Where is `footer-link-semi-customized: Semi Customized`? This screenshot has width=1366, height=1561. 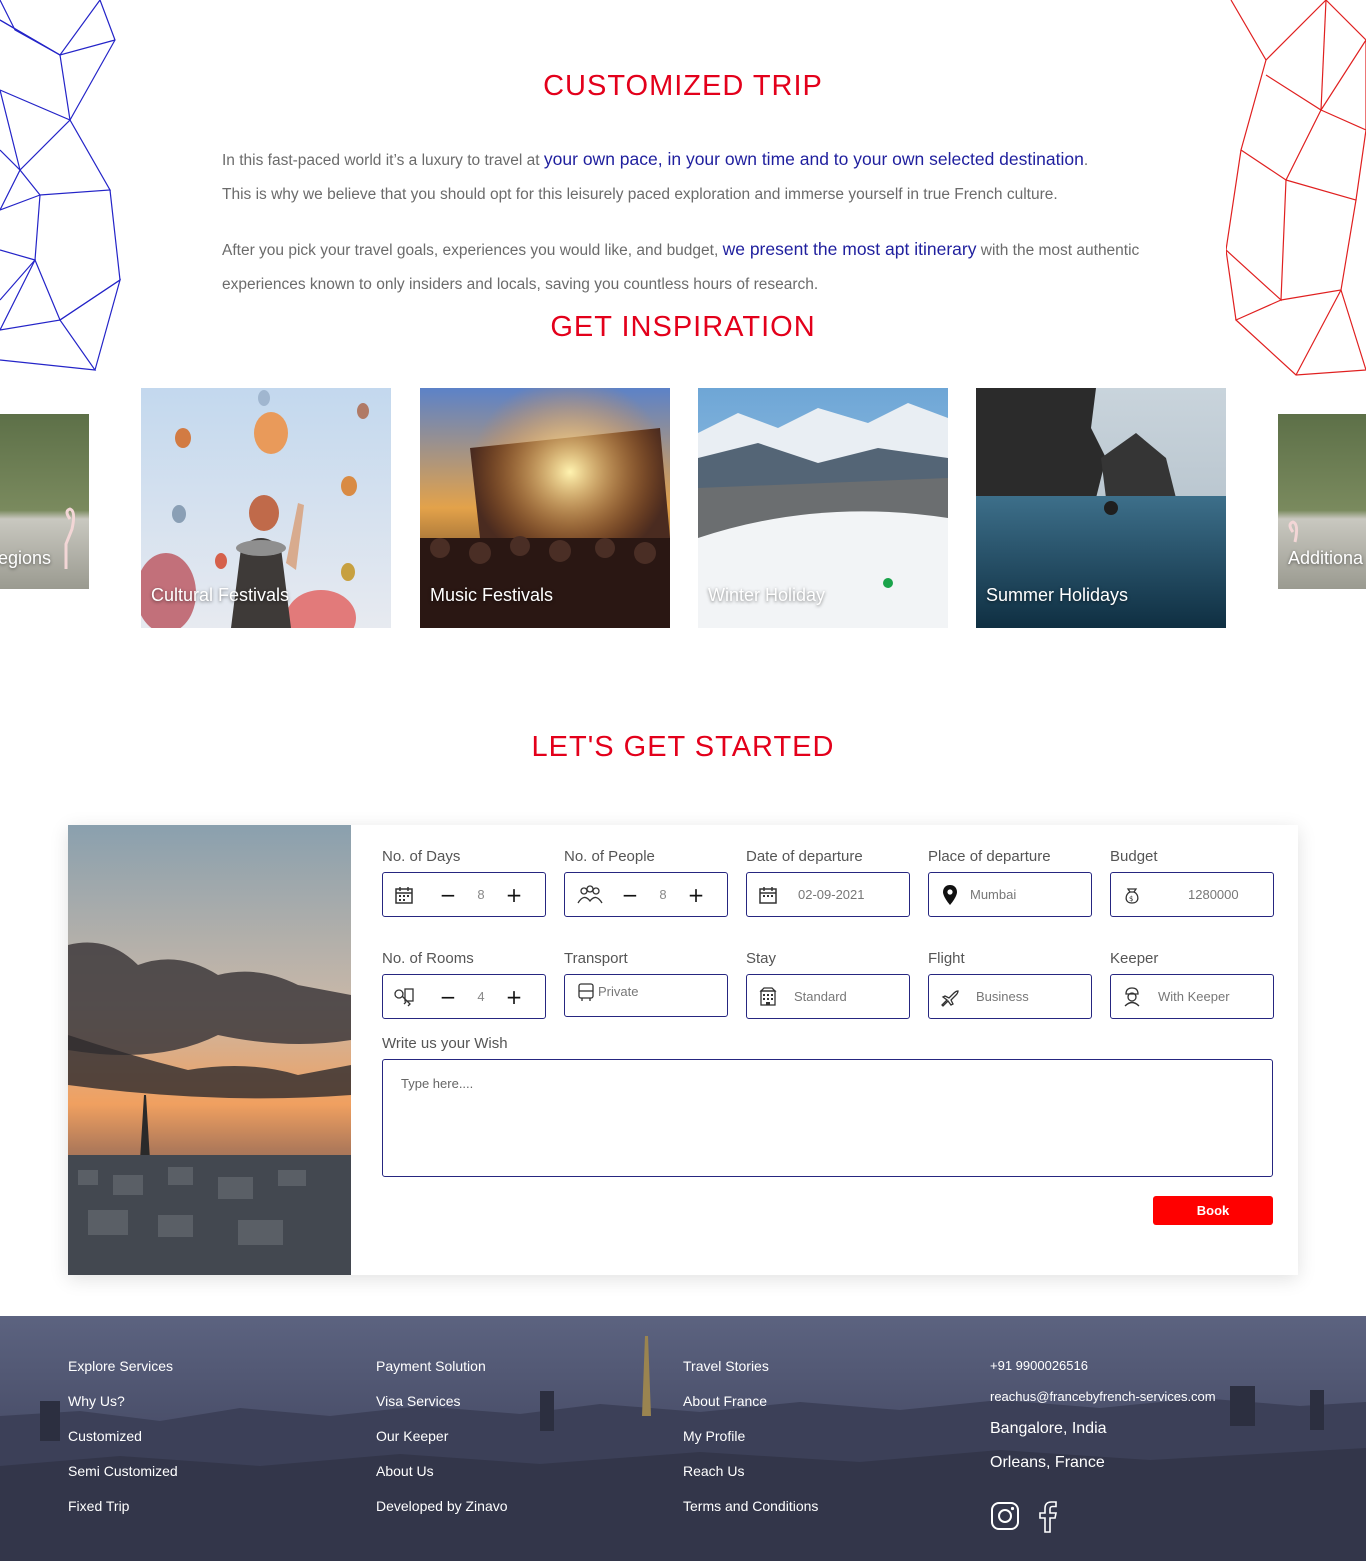 footer-link-semi-customized: Semi Customized is located at coordinates (123, 1478).